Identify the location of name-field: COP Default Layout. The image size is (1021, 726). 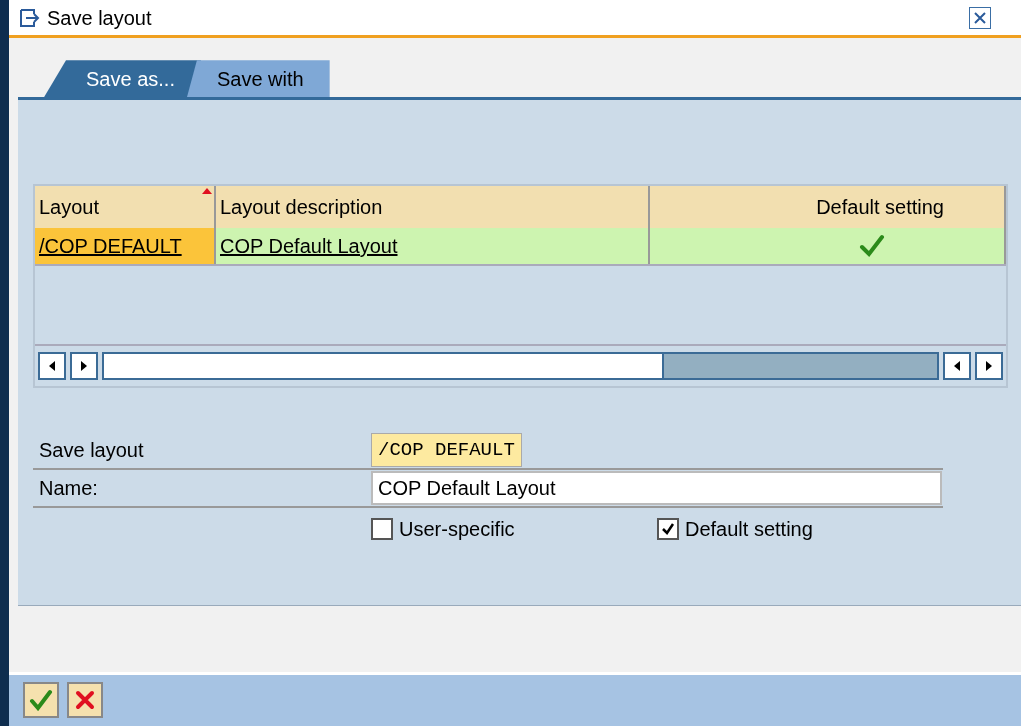
(656, 488).